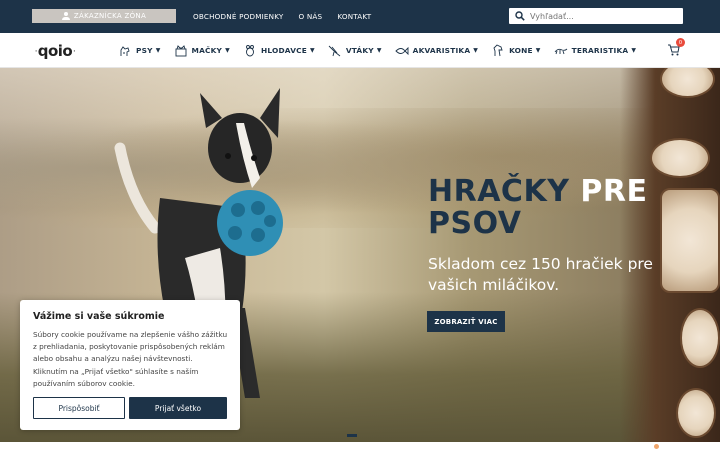 The width and height of the screenshot is (720, 450). What do you see at coordinates (65, 16) in the screenshot?
I see `user-icon` at bounding box center [65, 16].